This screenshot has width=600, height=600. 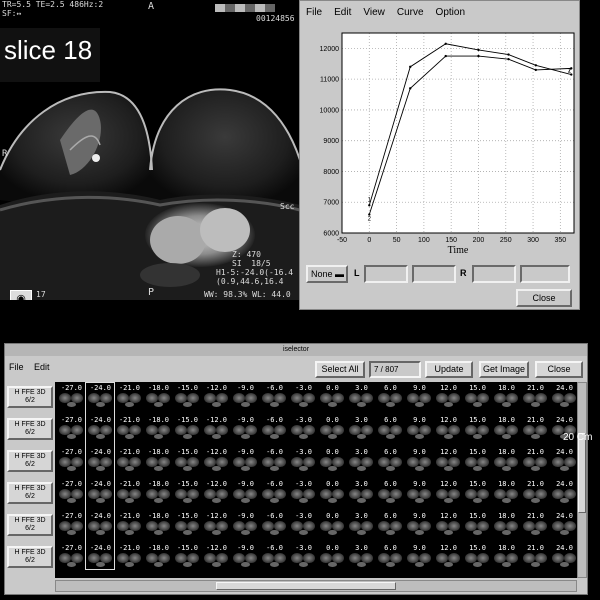 I want to click on camera-icon: ◉, so click(x=21, y=295).